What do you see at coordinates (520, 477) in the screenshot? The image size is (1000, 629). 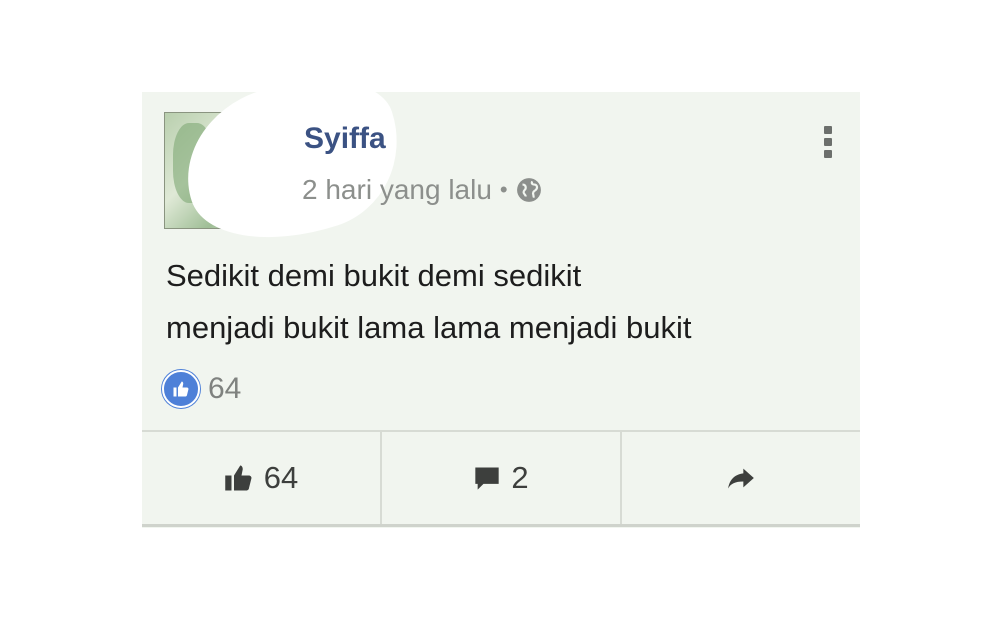 I see `comment-count: 2` at bounding box center [520, 477].